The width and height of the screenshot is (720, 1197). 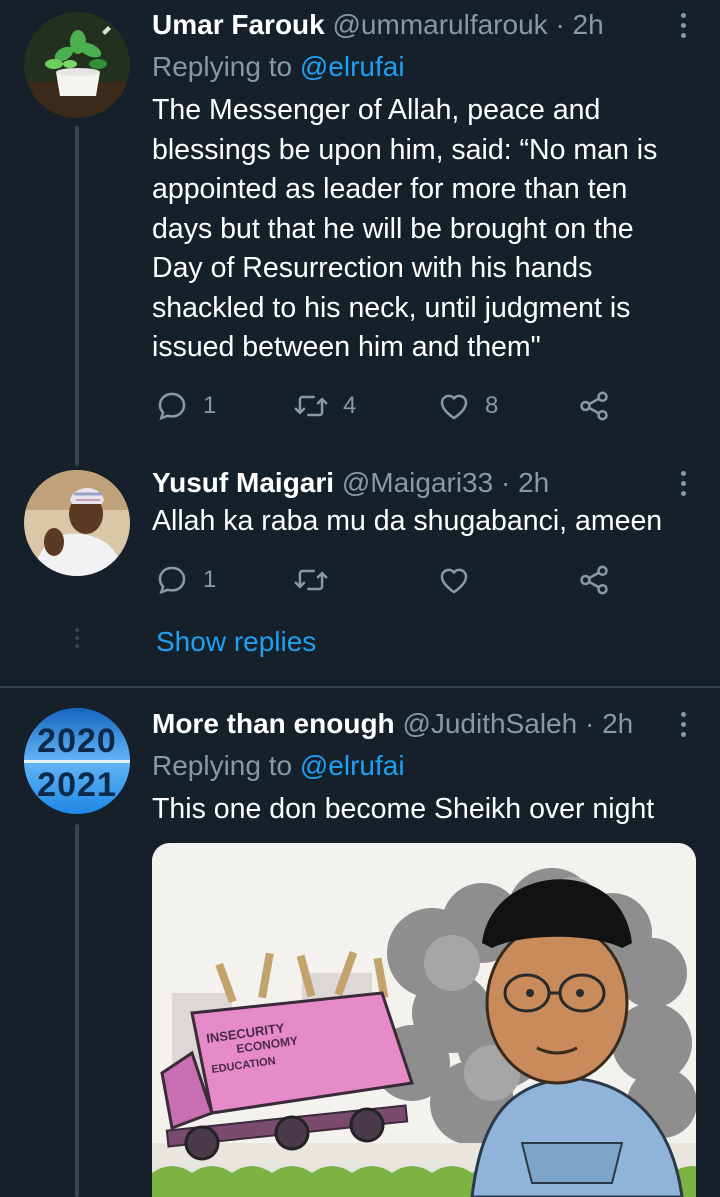 I want to click on like-count: 8, so click(x=492, y=405).